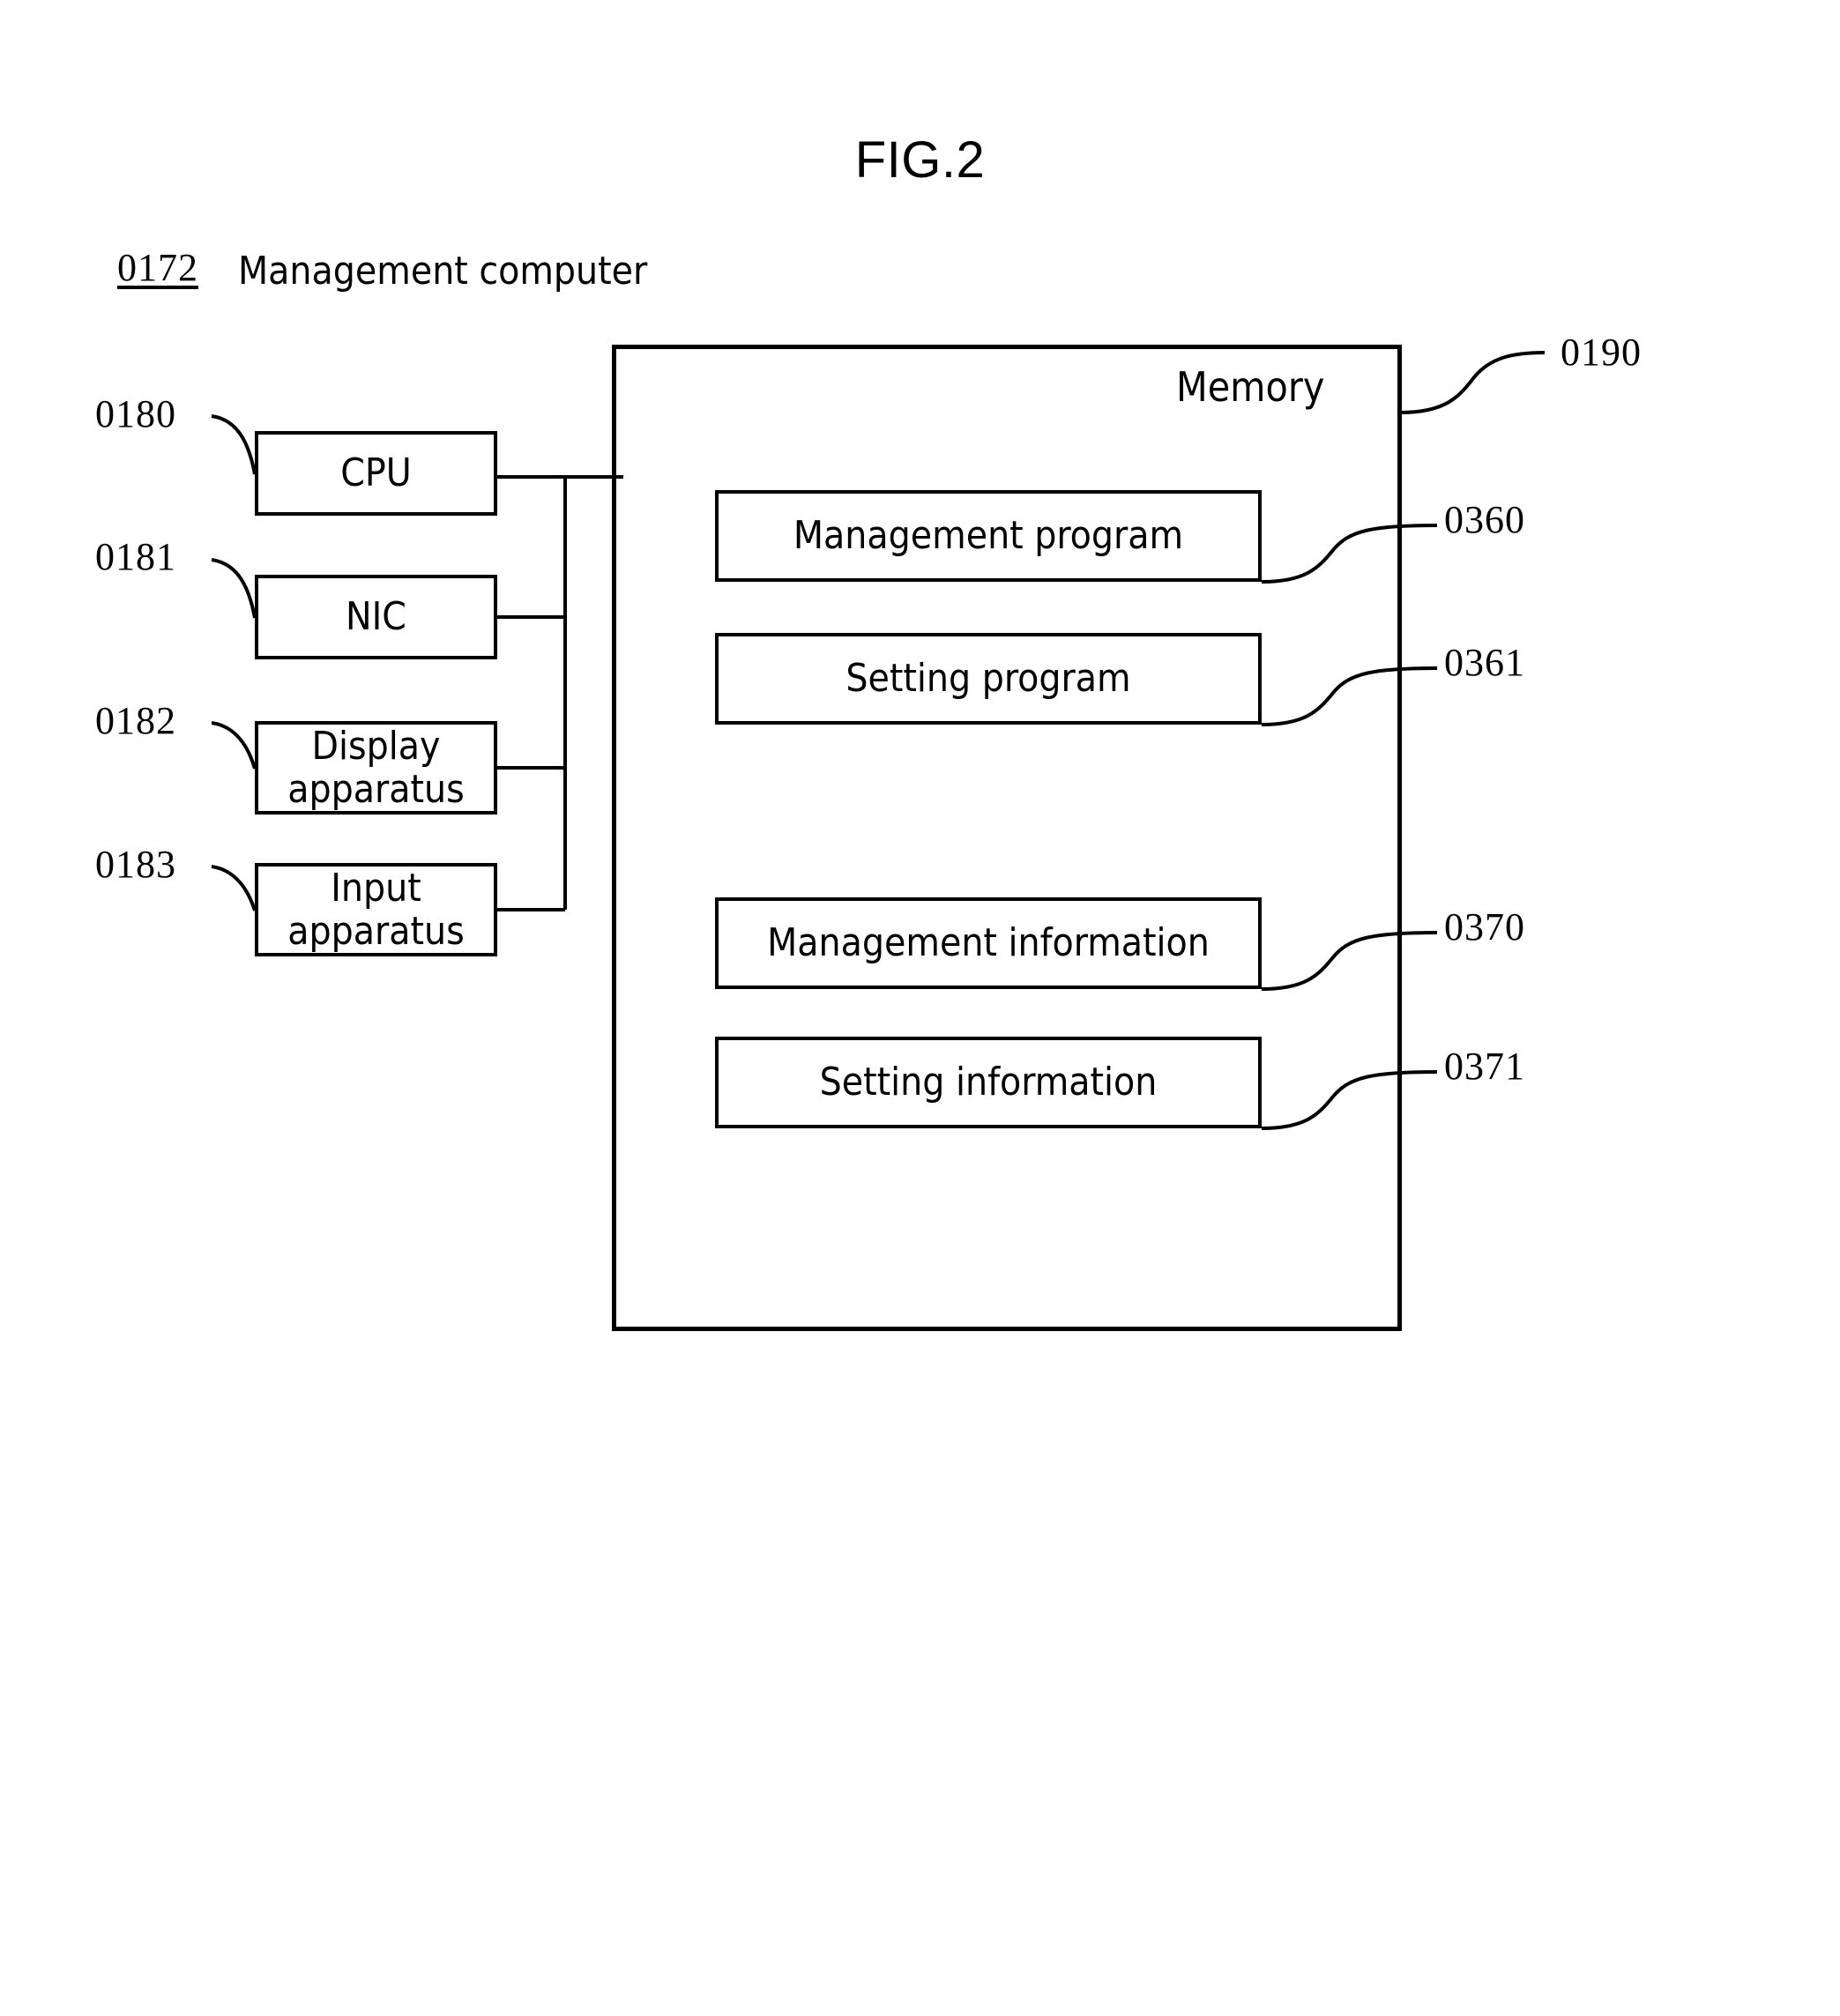 This screenshot has height=2016, width=1840. I want to click on component-box-input-apparatus: Input apparatus, so click(376, 910).